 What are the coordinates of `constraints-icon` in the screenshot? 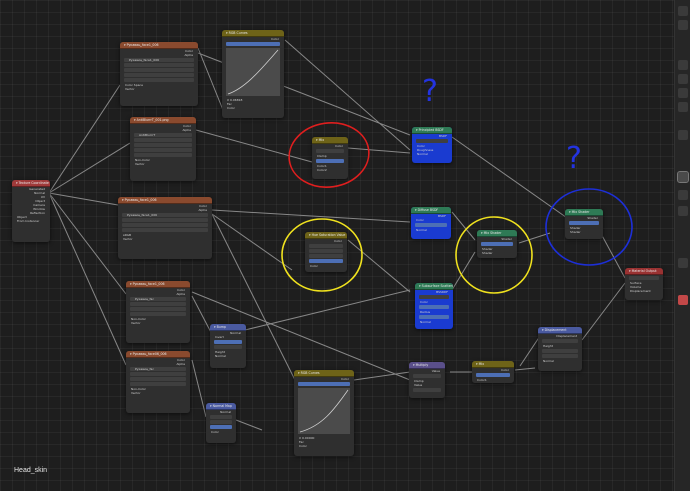 It's located at (683, 135).